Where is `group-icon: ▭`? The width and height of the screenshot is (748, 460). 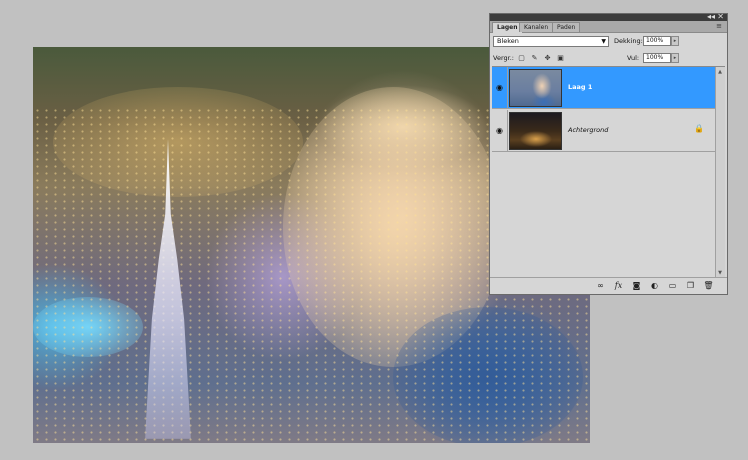 group-icon: ▭ is located at coordinates (672, 285).